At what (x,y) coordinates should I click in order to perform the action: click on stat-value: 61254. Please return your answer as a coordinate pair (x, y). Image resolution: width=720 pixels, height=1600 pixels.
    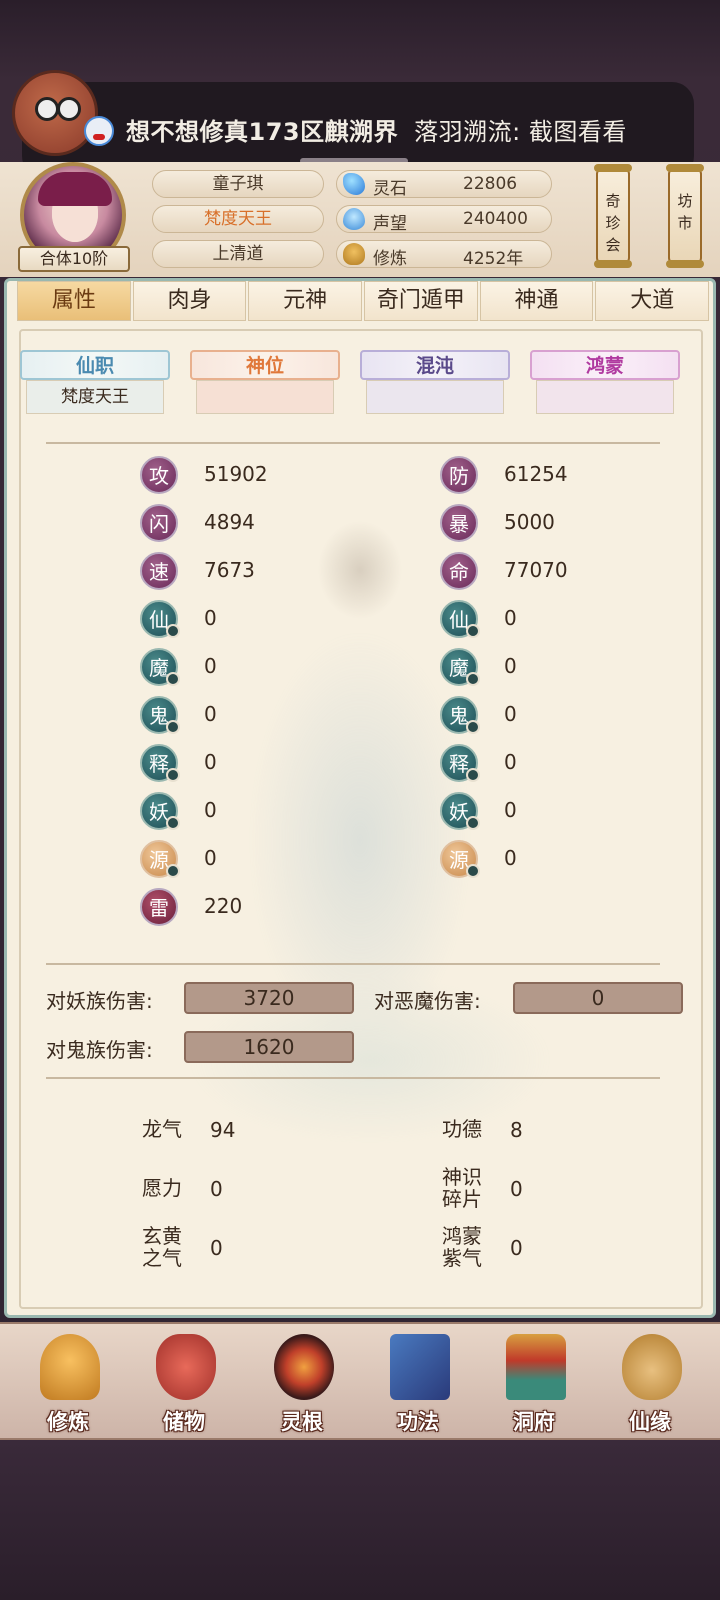
    Looking at the image, I should click on (536, 474).